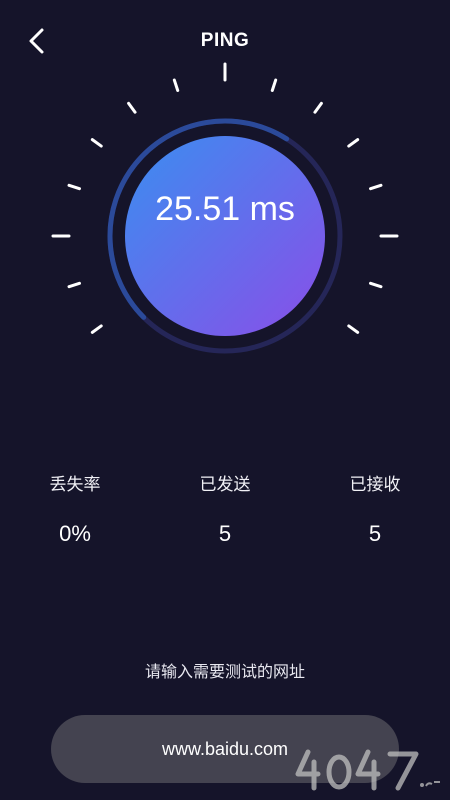 Image resolution: width=450 pixels, height=800 pixels. Describe the element at coordinates (75, 508) in the screenshot. I see `stat-packet-loss: 丢失率 0%` at that location.